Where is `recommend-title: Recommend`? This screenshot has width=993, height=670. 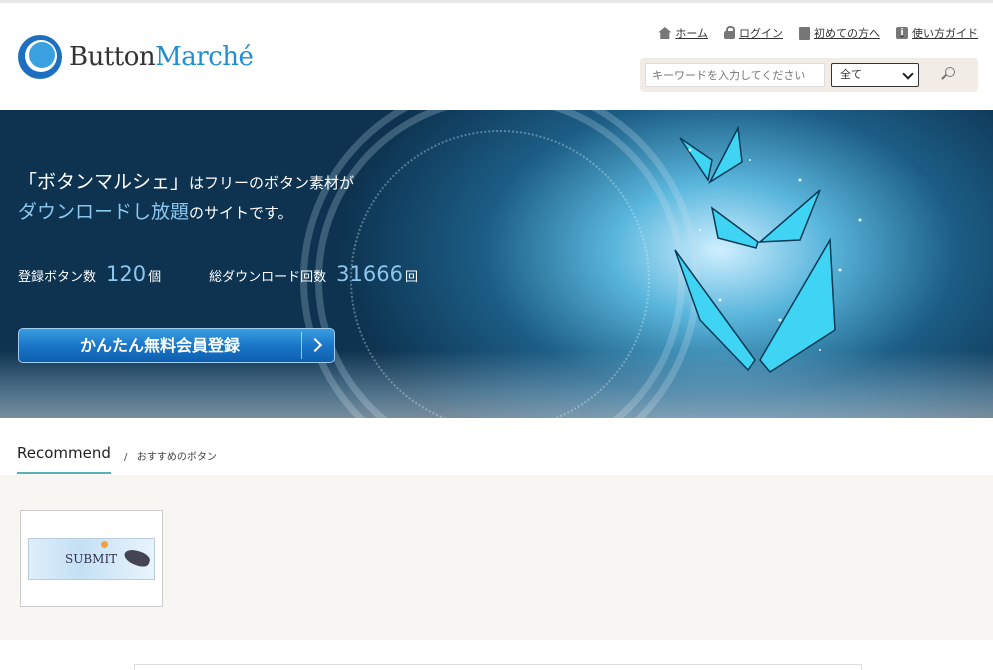
recommend-title: Recommend is located at coordinates (64, 459).